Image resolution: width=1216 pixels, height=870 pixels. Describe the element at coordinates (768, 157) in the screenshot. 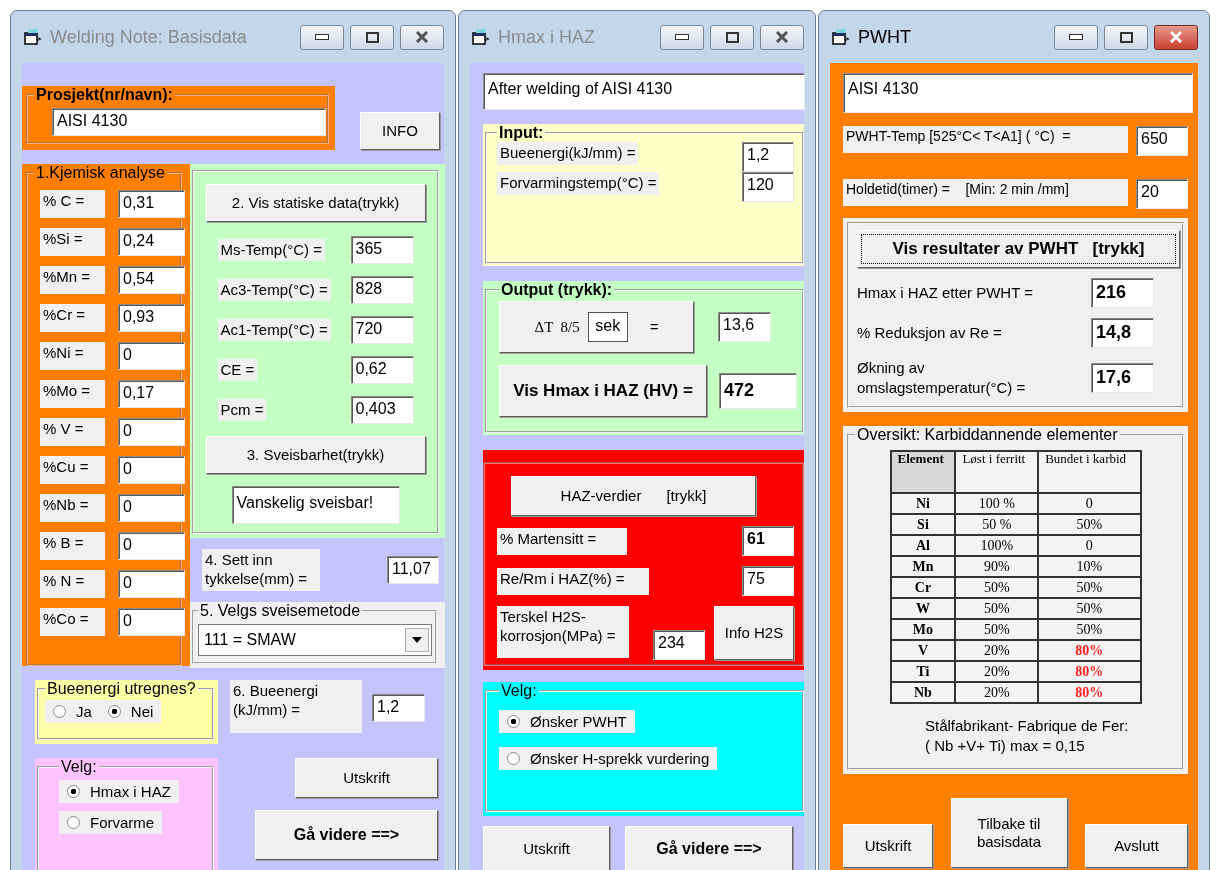

I see `input-value-field: 1,2` at that location.